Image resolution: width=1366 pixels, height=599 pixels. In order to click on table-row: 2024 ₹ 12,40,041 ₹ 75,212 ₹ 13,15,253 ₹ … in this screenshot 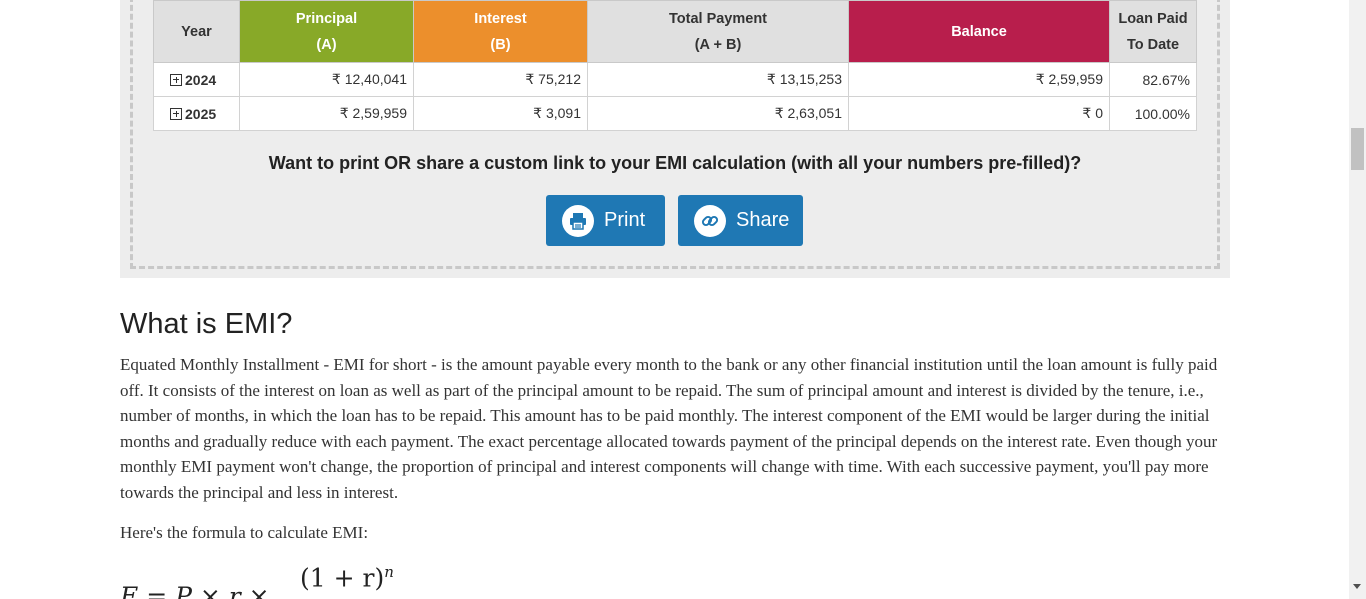, I will do `click(675, 79)`.